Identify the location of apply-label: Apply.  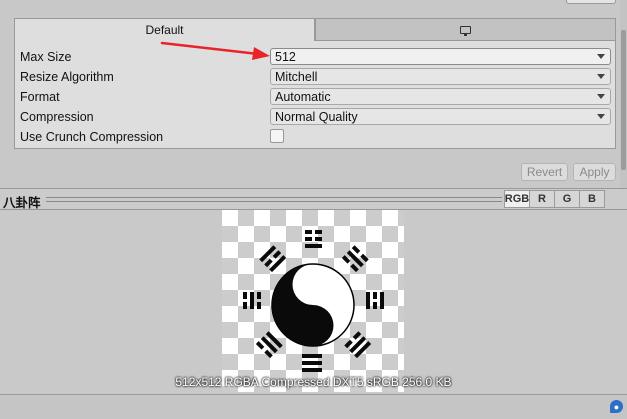
(594, 172).